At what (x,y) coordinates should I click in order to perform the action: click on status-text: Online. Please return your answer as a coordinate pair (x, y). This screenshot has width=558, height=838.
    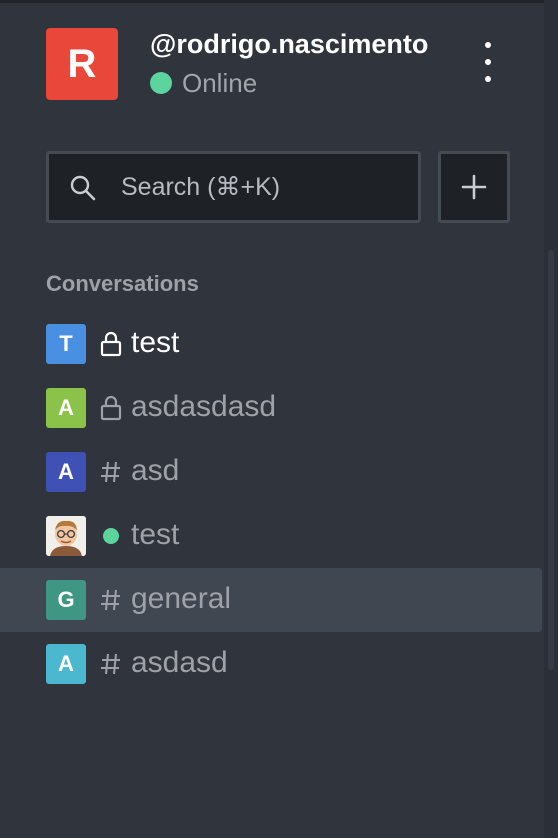
    Looking at the image, I should click on (220, 83).